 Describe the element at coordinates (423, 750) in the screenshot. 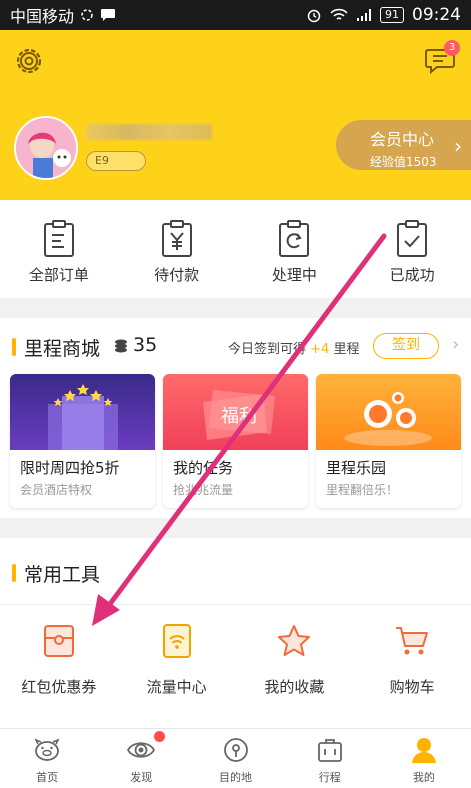

I see `profile-icon` at that location.